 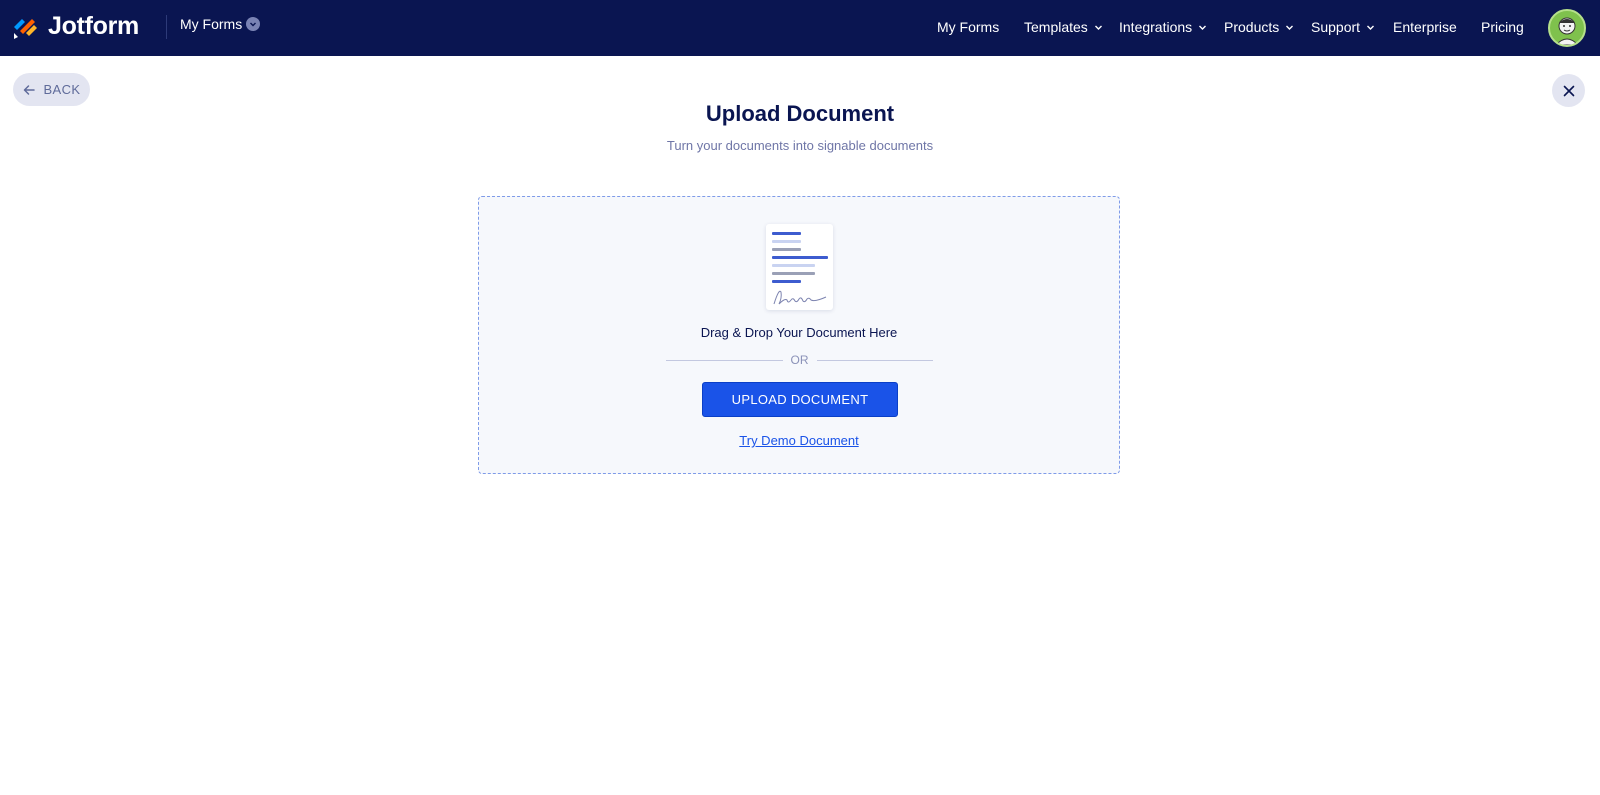 I want to click on my-forms-dropdown: My Forms, so click(x=220, y=24).